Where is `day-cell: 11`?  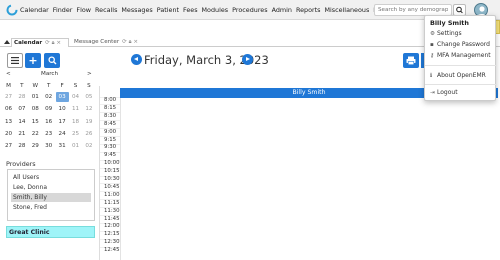
day-cell: 11 is located at coordinates (75, 109).